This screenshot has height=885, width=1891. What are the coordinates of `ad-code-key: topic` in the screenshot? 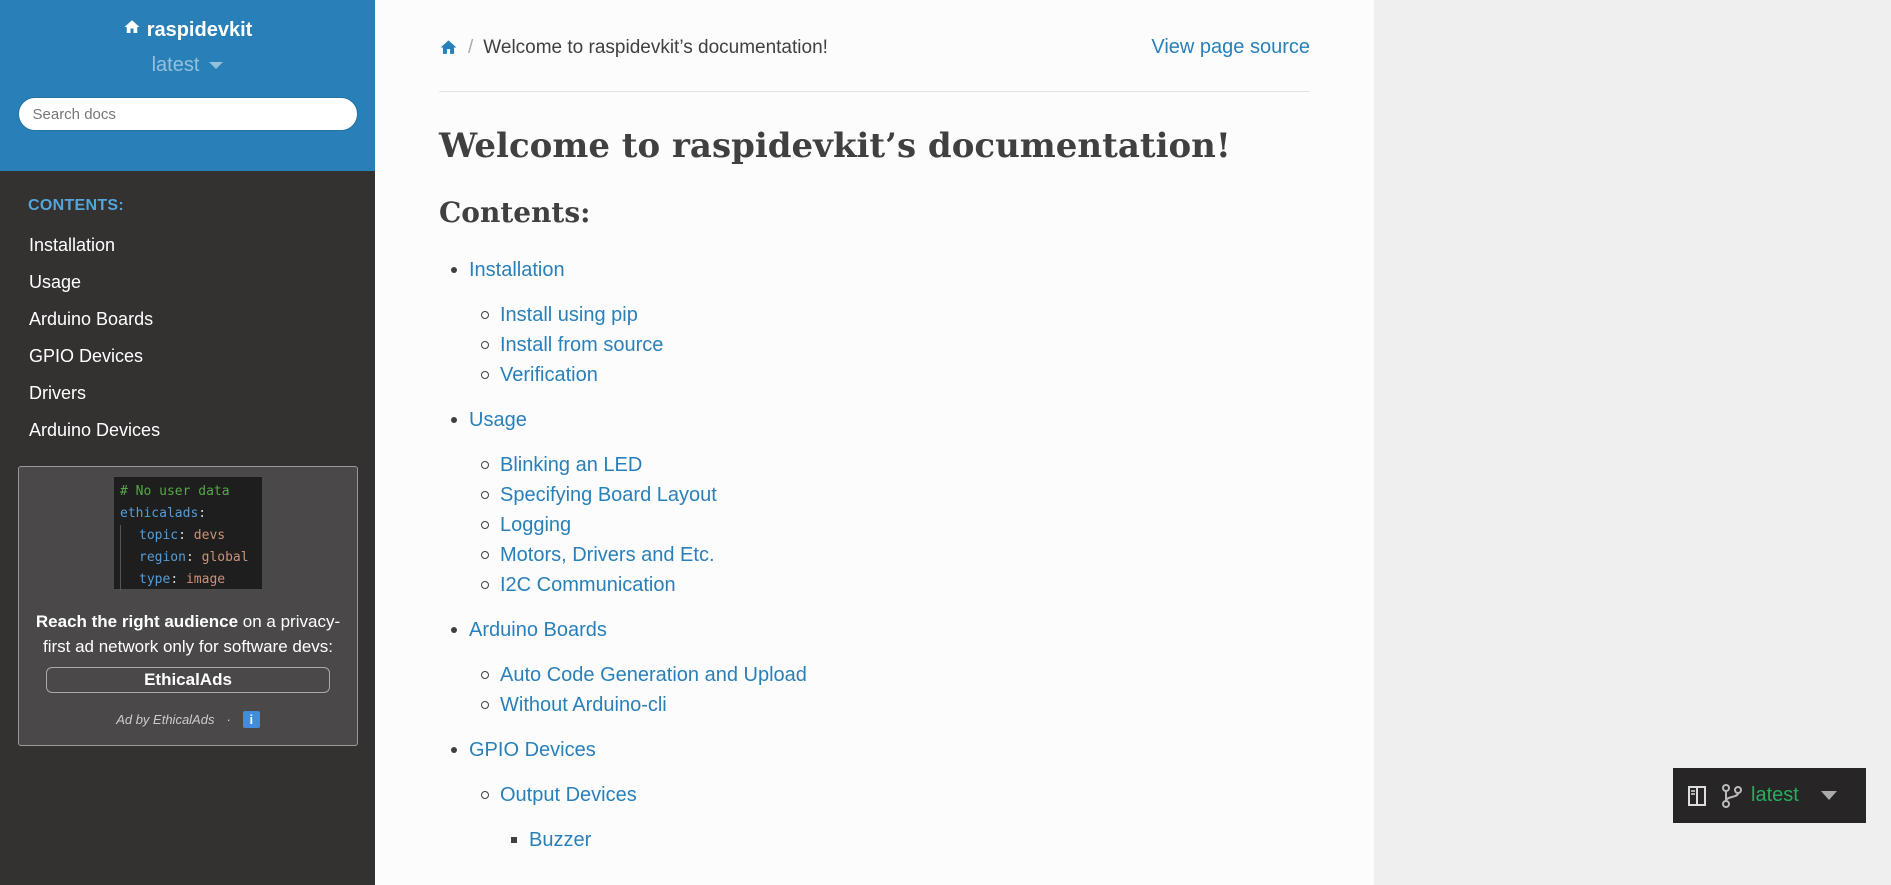 It's located at (159, 535).